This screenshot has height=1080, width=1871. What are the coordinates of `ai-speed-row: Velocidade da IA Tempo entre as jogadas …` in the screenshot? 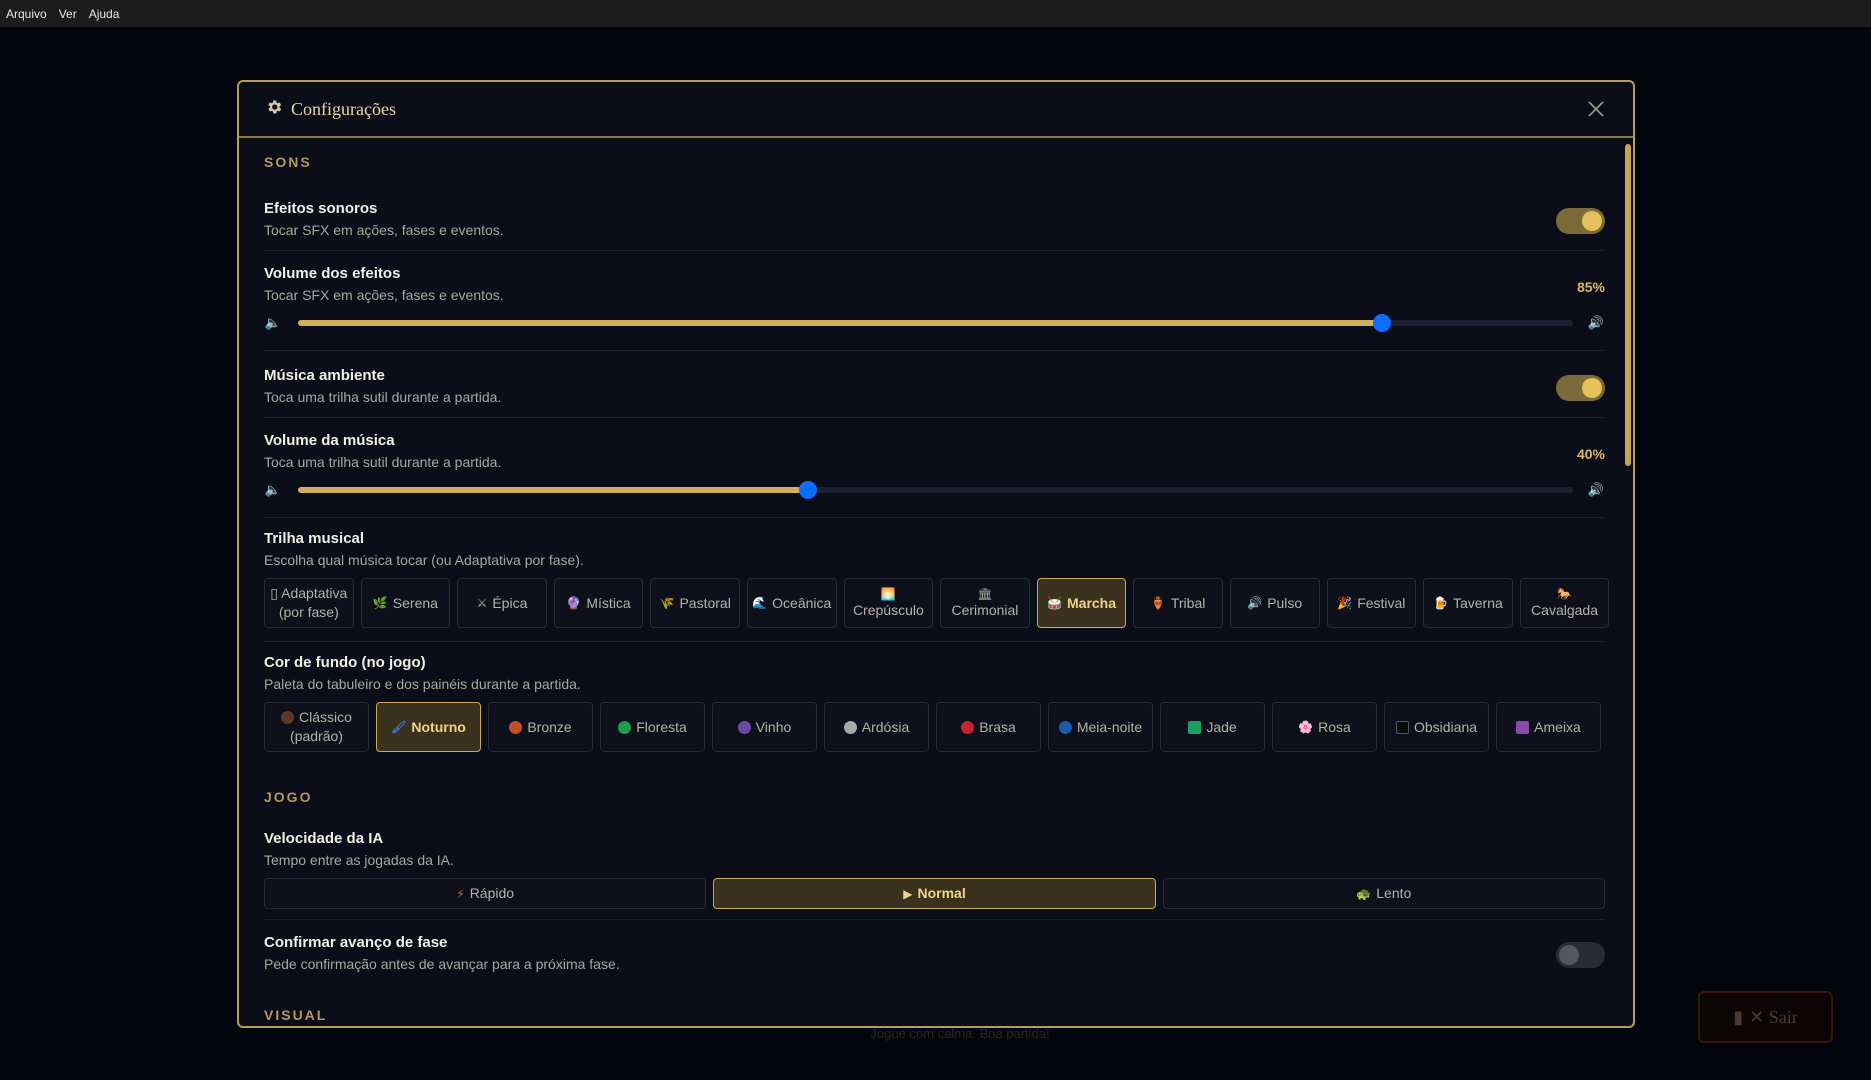 It's located at (934, 870).